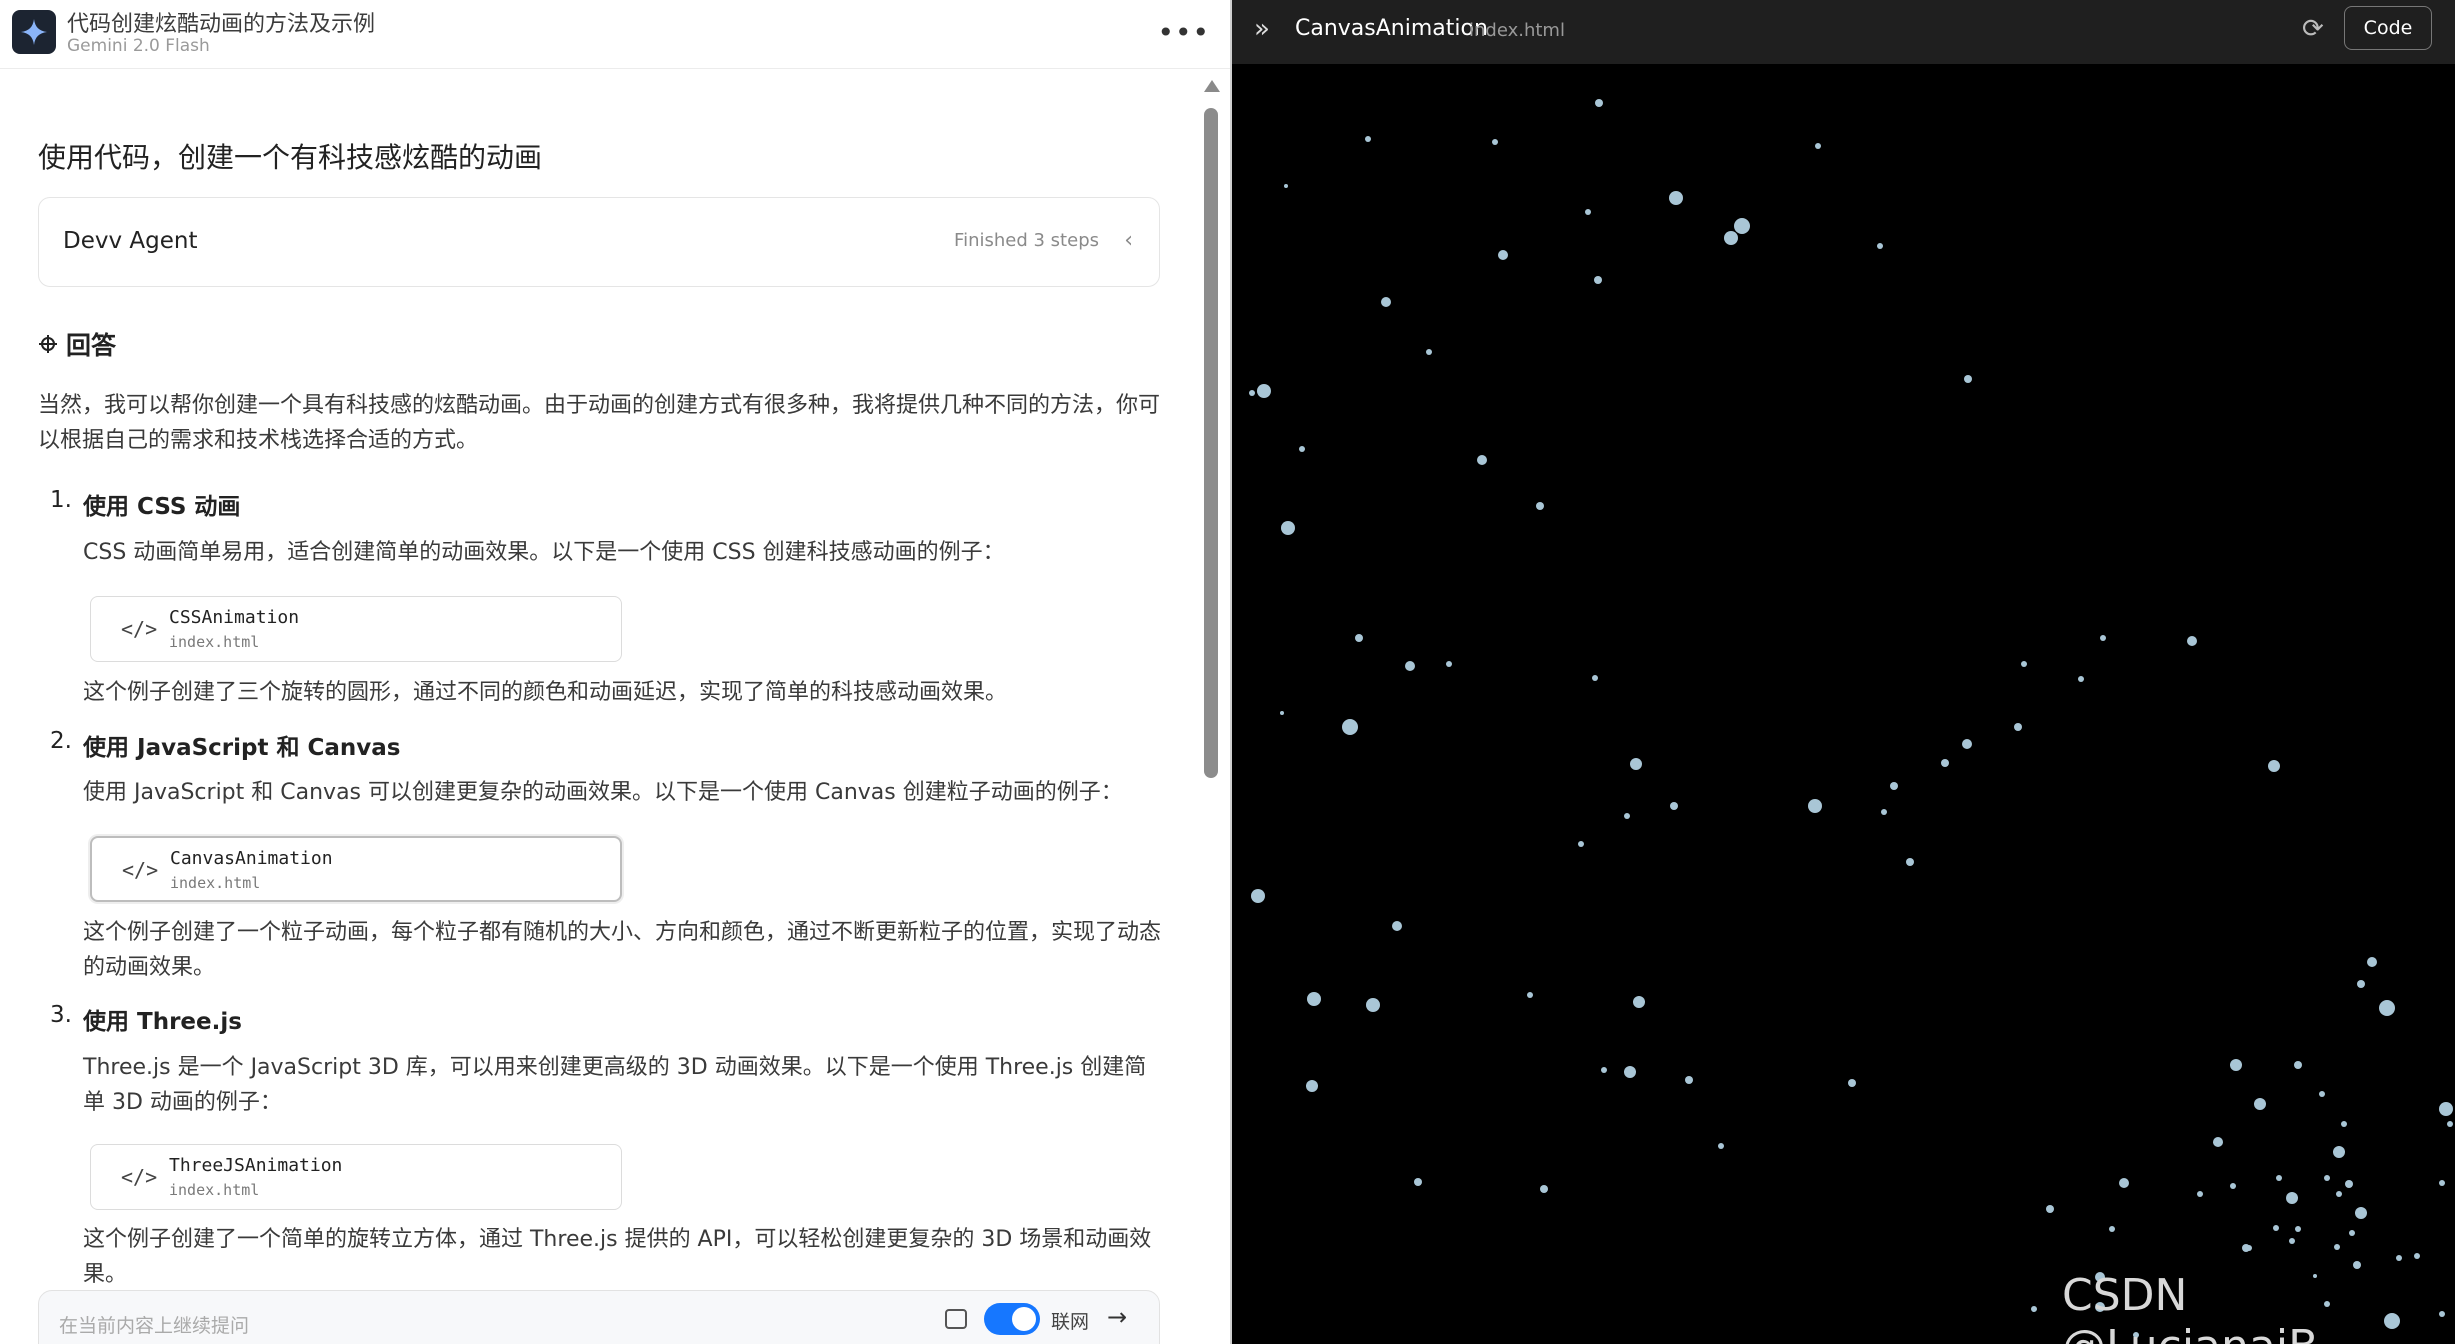  What do you see at coordinates (1517, 30) in the screenshot?
I see `preview-file: index.html` at bounding box center [1517, 30].